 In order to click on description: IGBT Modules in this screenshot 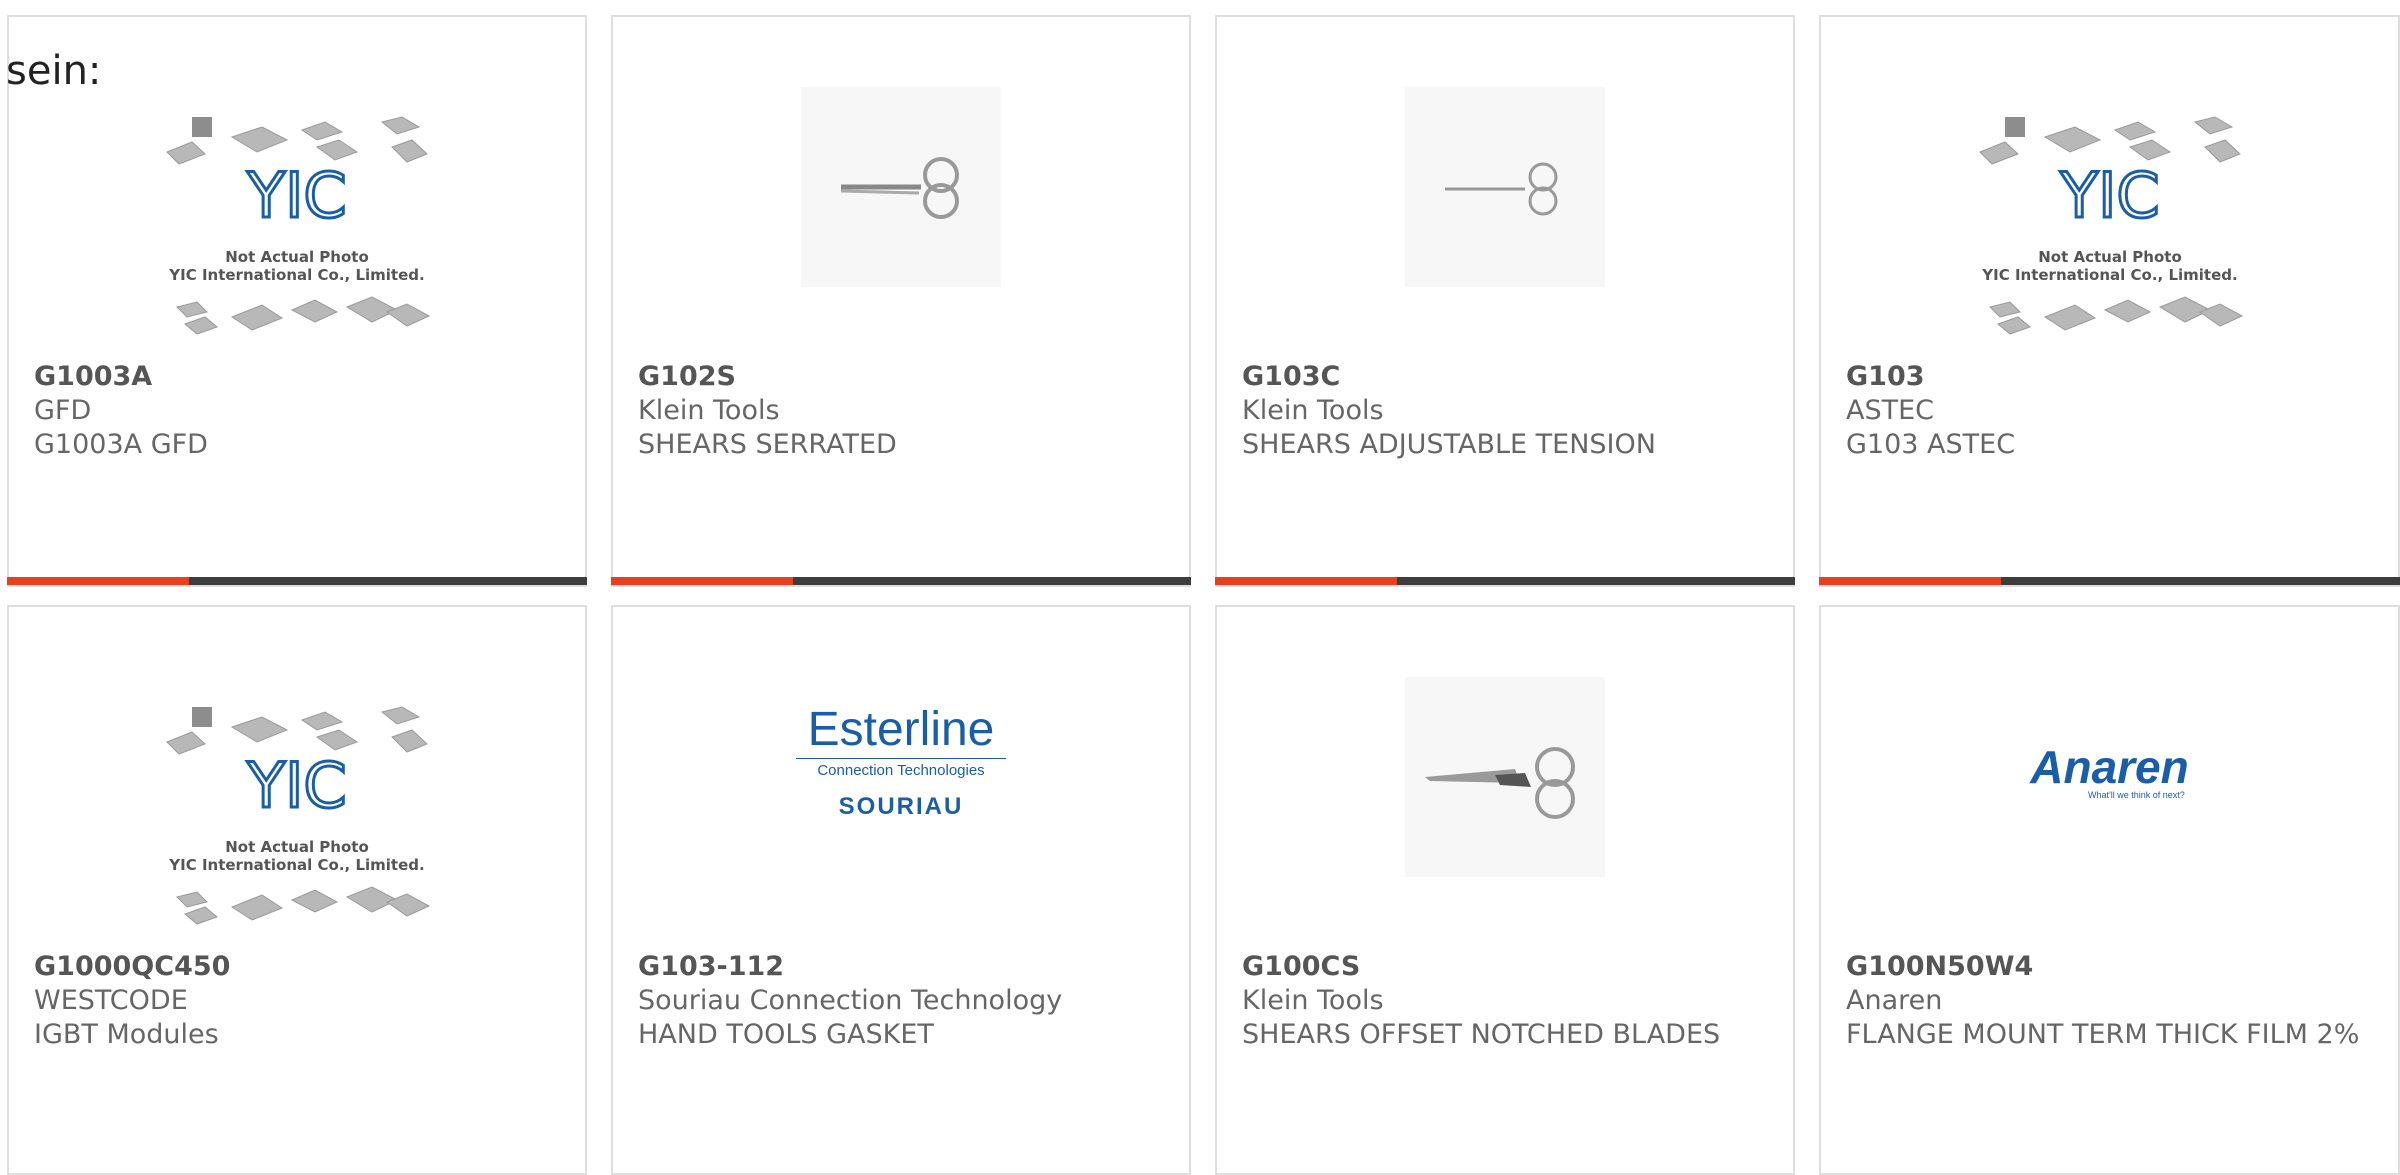, I will do `click(126, 1034)`.